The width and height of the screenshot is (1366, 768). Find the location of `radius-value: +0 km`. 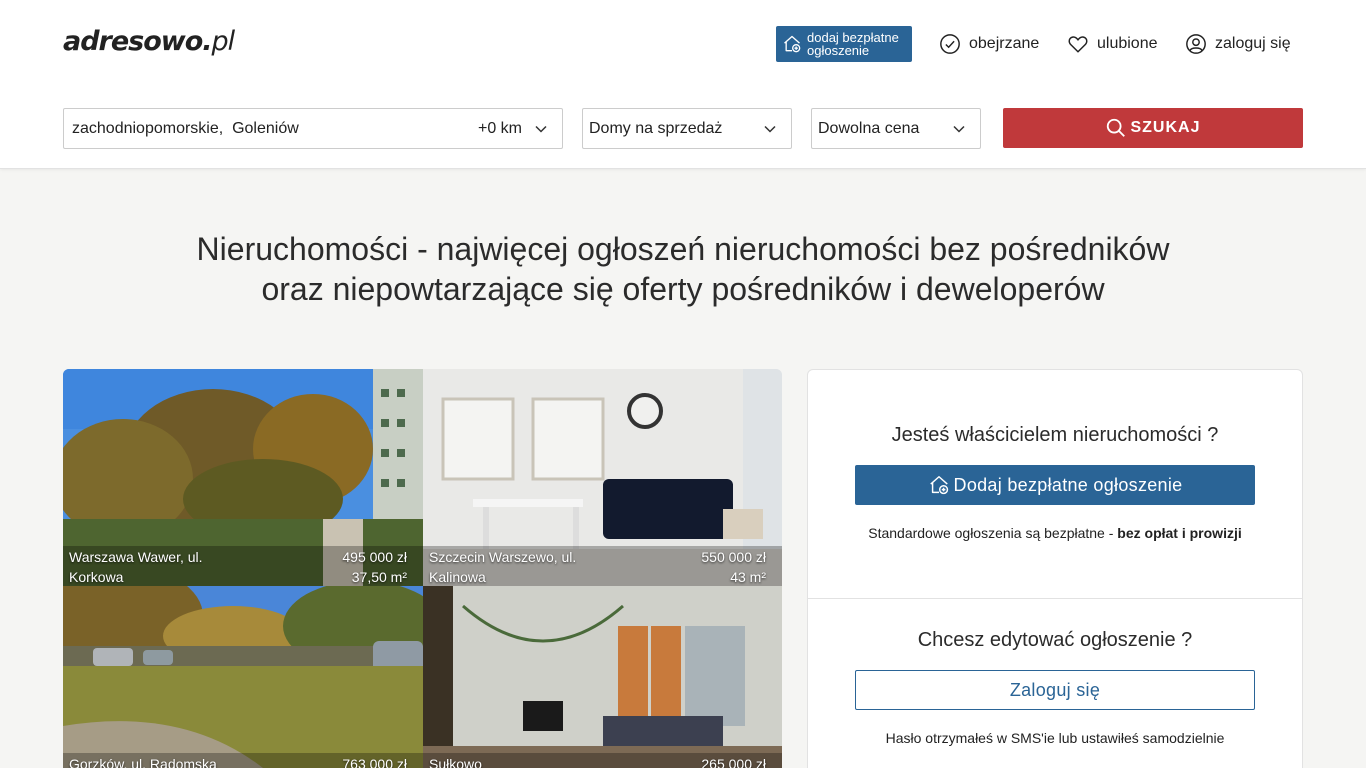

radius-value: +0 km is located at coordinates (499, 128).